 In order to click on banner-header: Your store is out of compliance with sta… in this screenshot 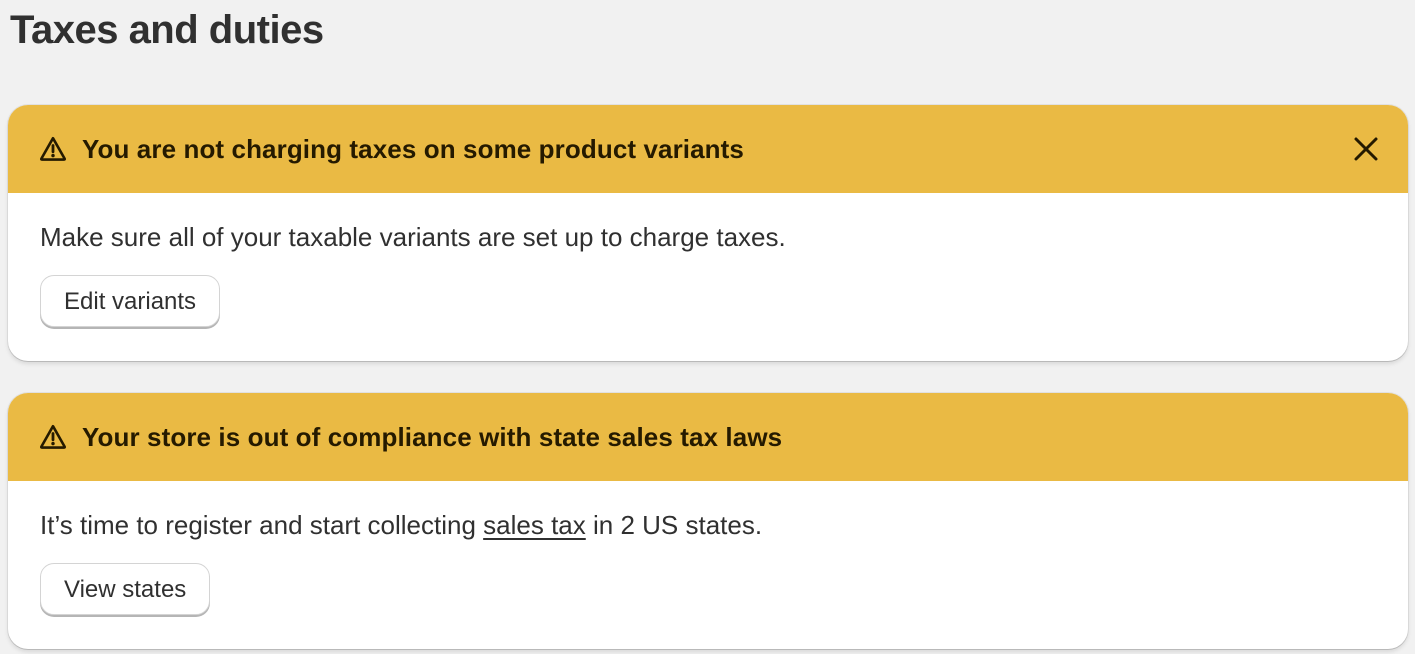, I will do `click(708, 437)`.